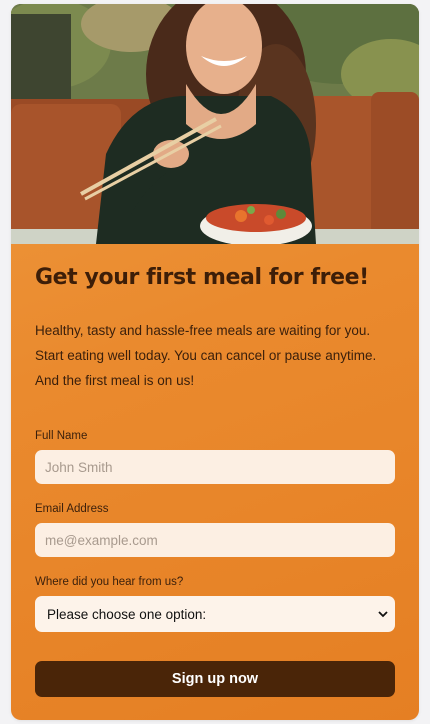 This screenshot has height=724, width=430. I want to click on chevron-down-icon, so click(383, 614).